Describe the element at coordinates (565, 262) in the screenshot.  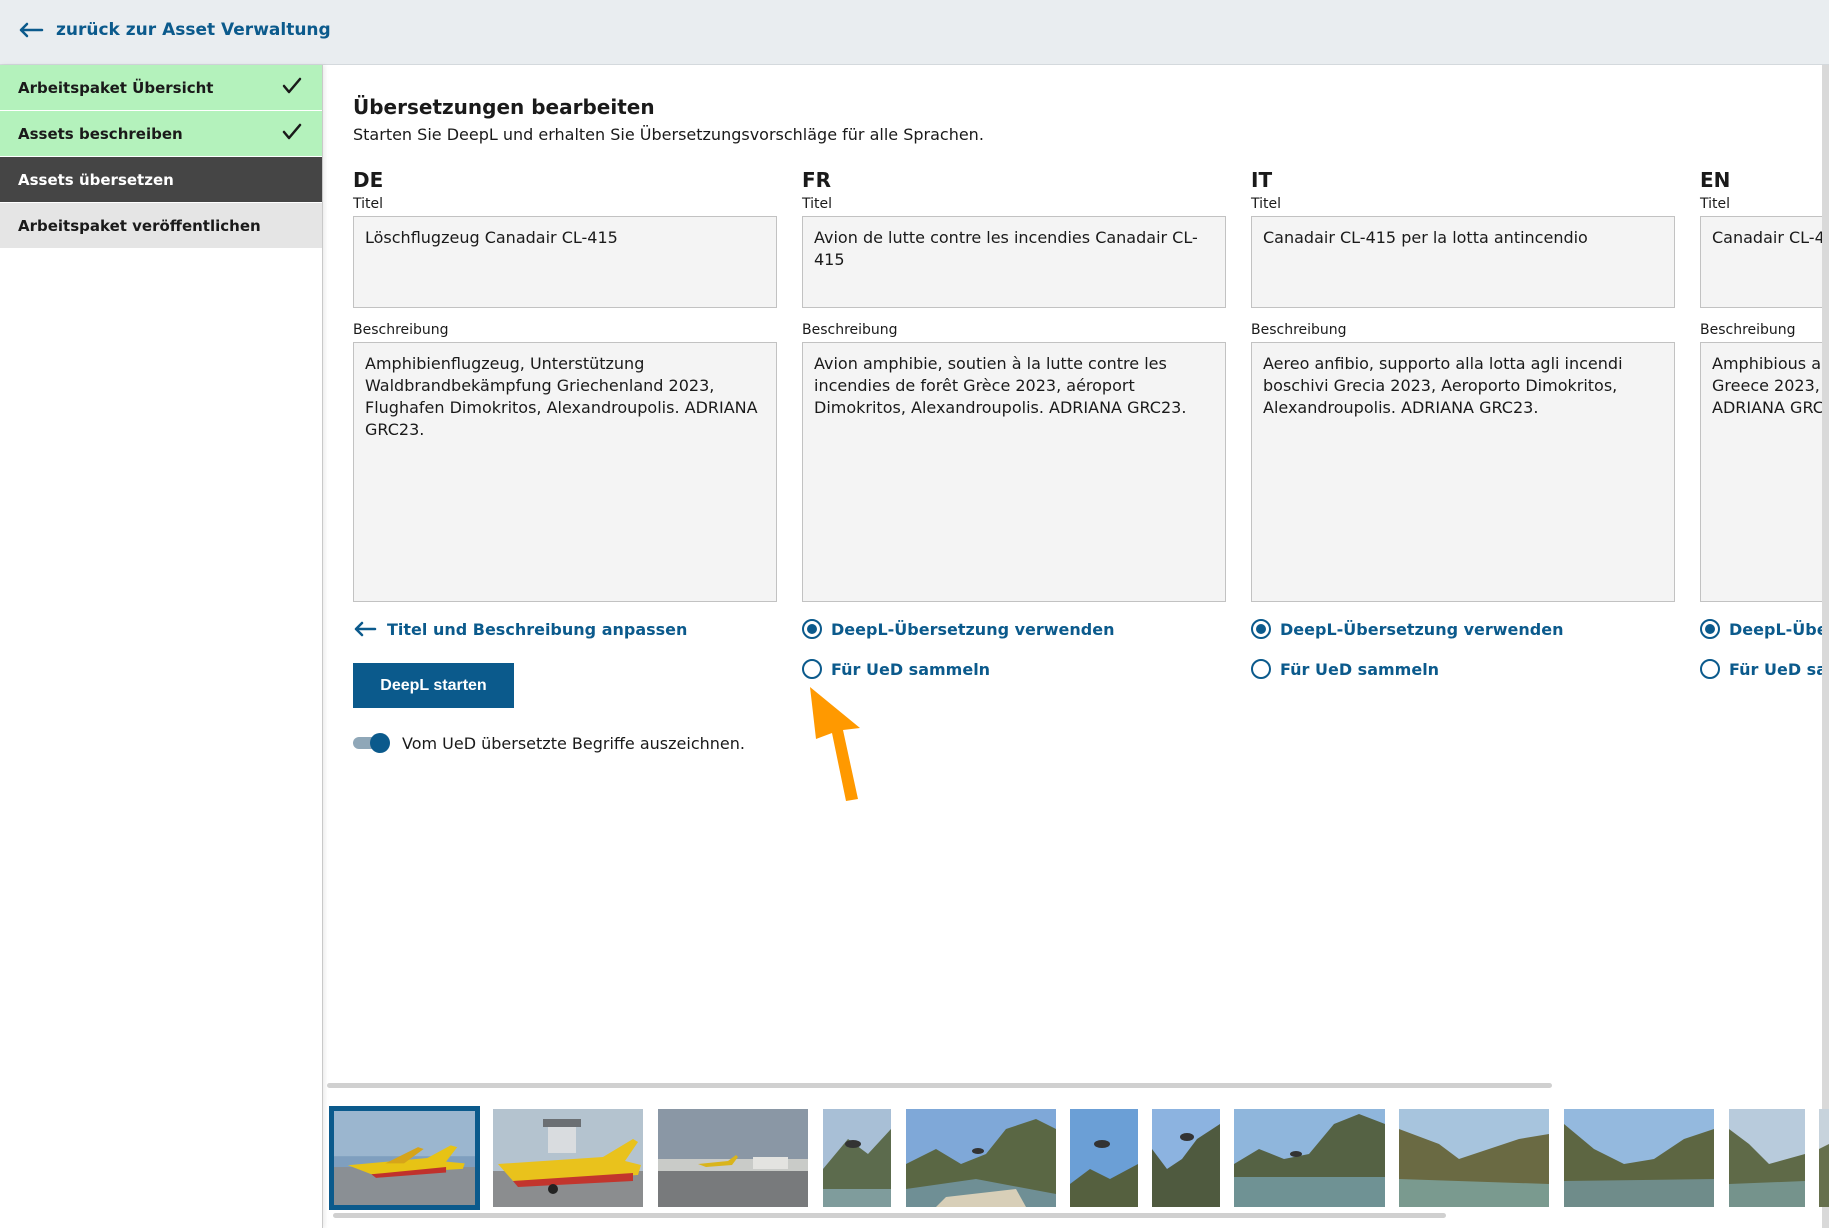
I see `title-field-de: Löschflugzeug Canadair CL-415` at that location.